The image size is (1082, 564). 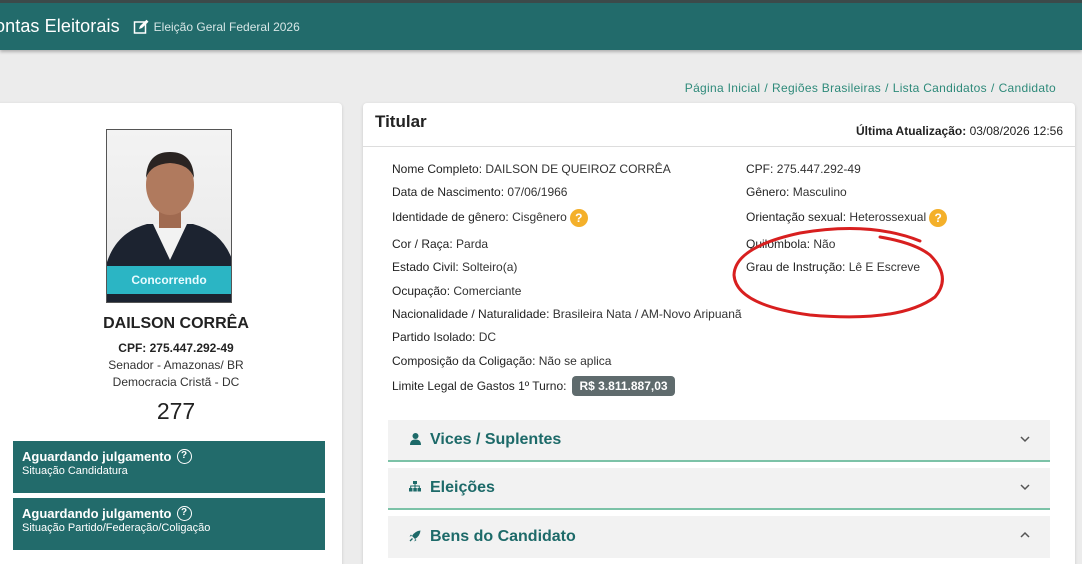 I want to click on party-status-sub: Situação Partido/Federação/Coligação, so click(x=116, y=528).